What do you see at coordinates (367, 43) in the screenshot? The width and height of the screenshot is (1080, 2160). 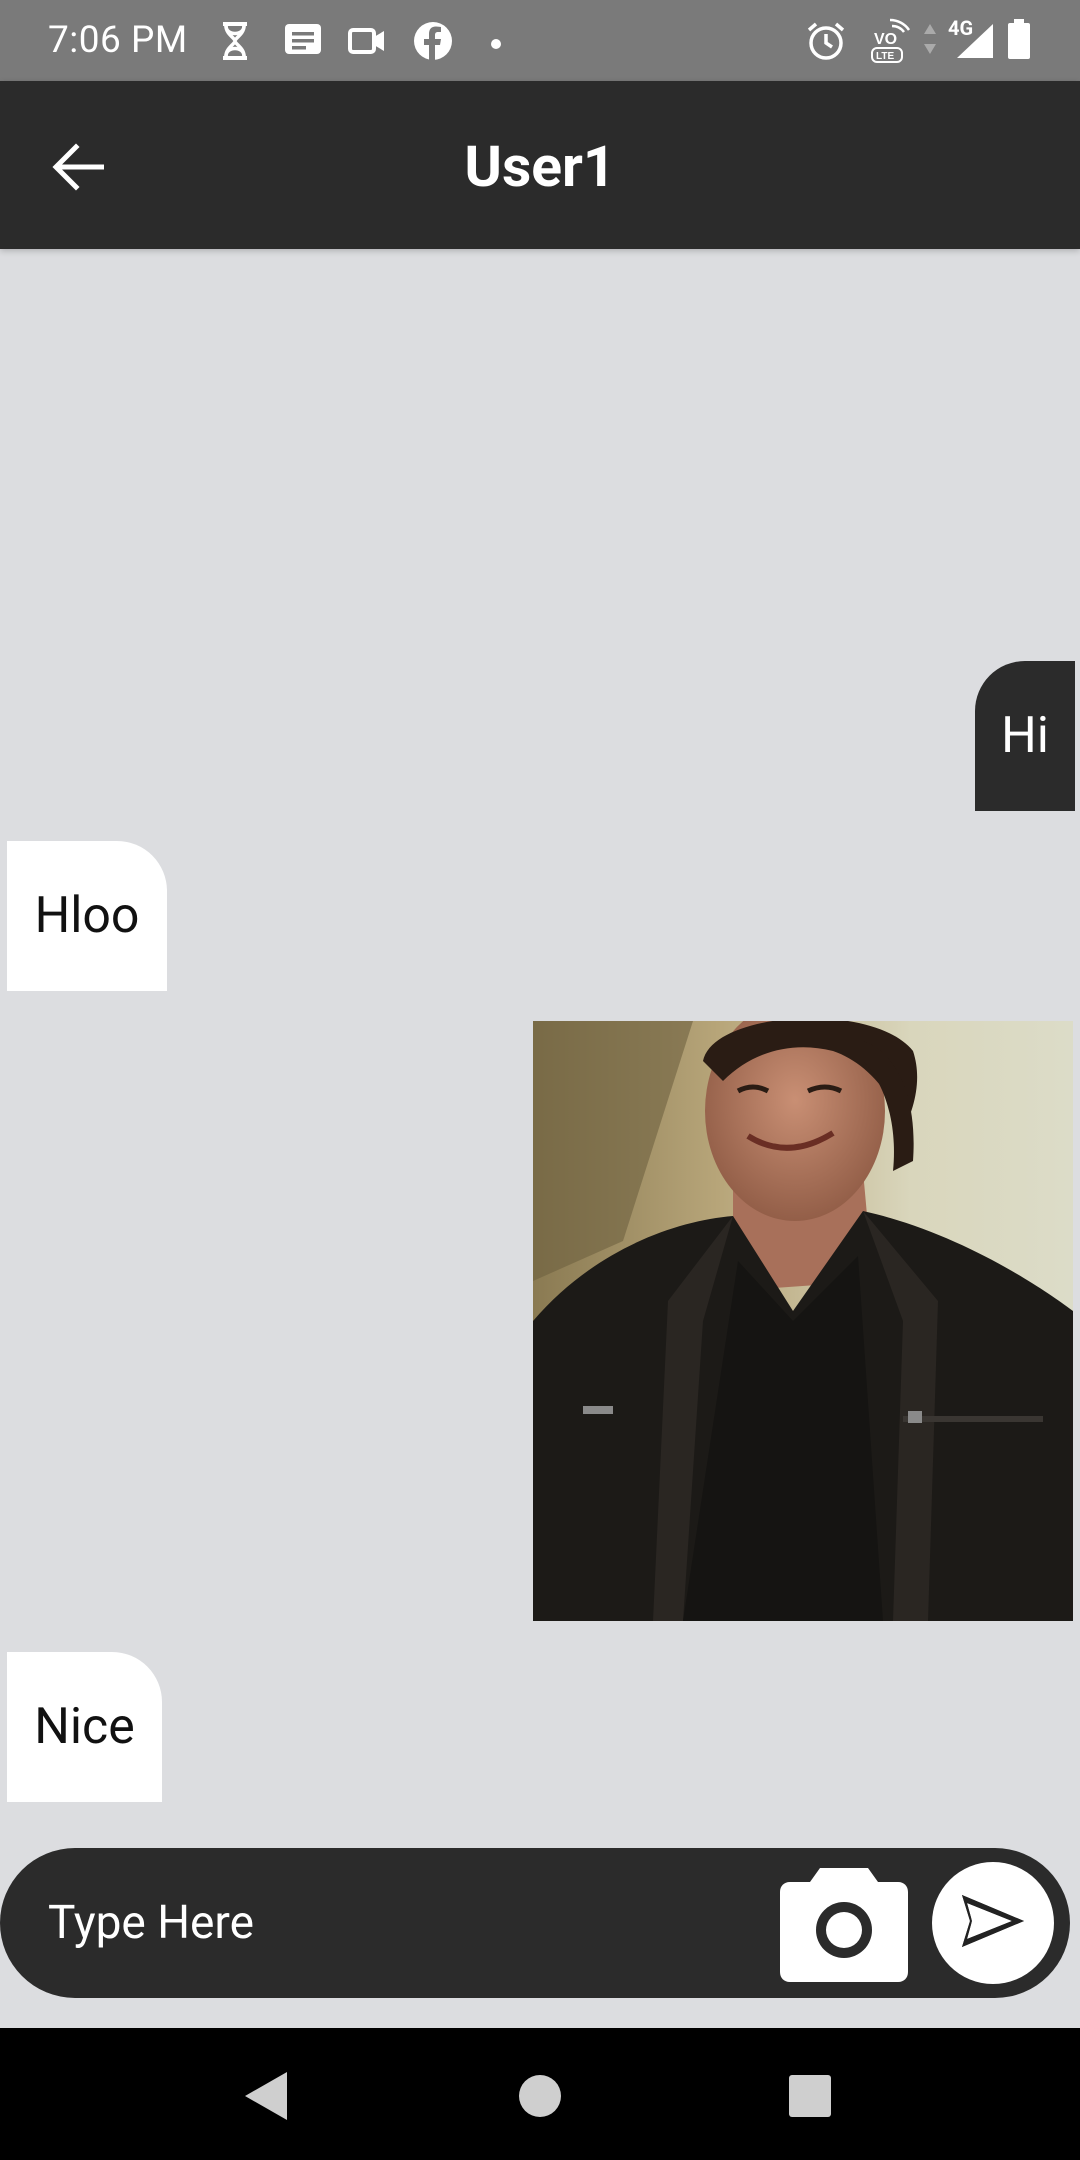 I see `video-icon` at bounding box center [367, 43].